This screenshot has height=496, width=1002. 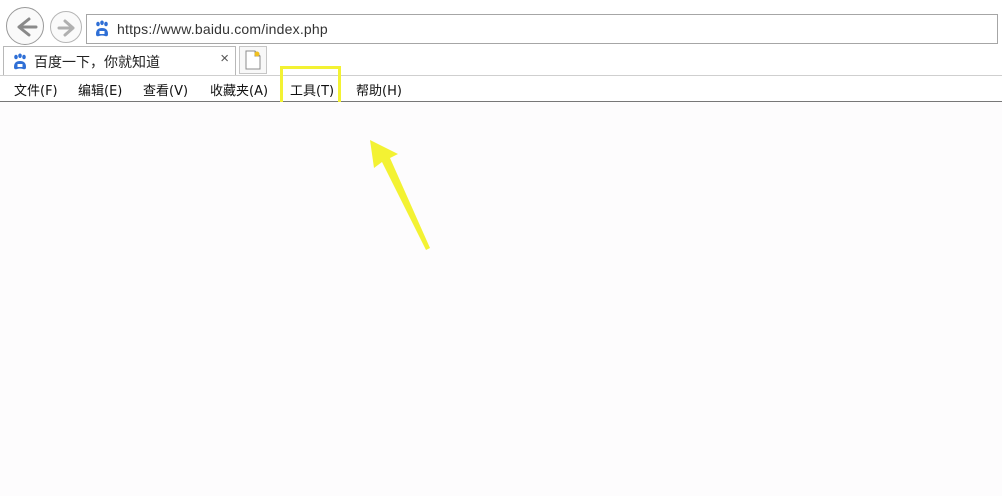 I want to click on back-button, so click(x=25, y=26).